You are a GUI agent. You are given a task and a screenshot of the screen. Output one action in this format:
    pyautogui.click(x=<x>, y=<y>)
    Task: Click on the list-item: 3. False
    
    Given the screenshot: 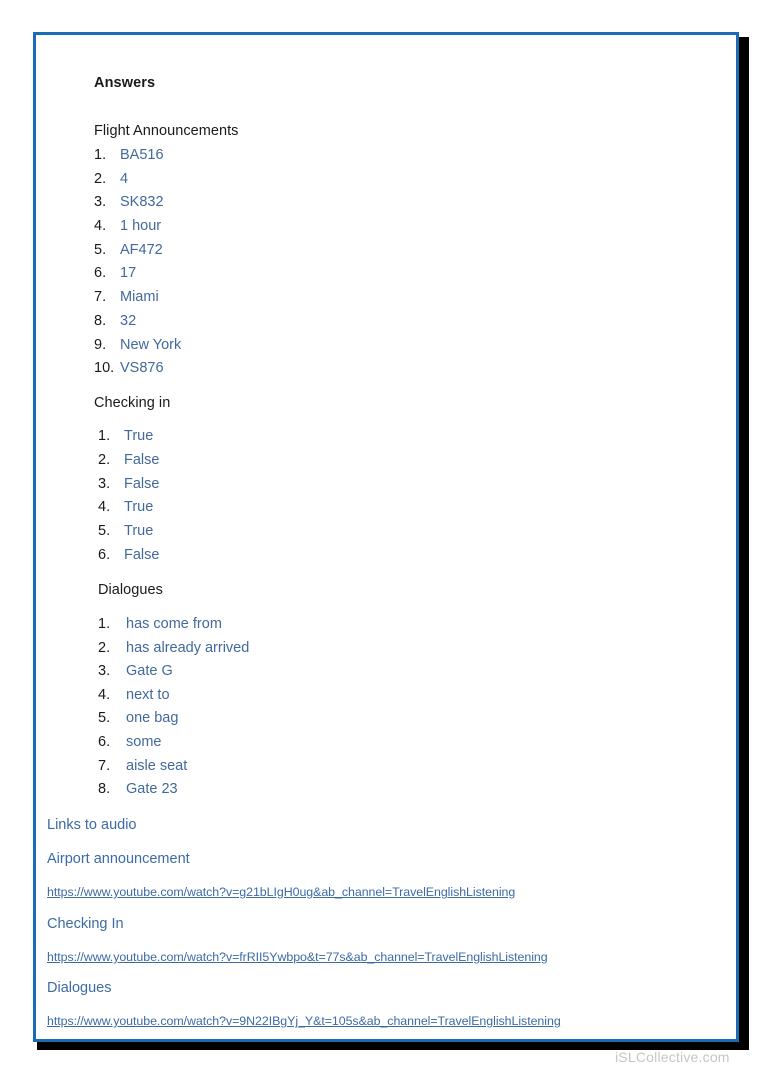 What is the action you would take?
    pyautogui.click(x=128, y=488)
    